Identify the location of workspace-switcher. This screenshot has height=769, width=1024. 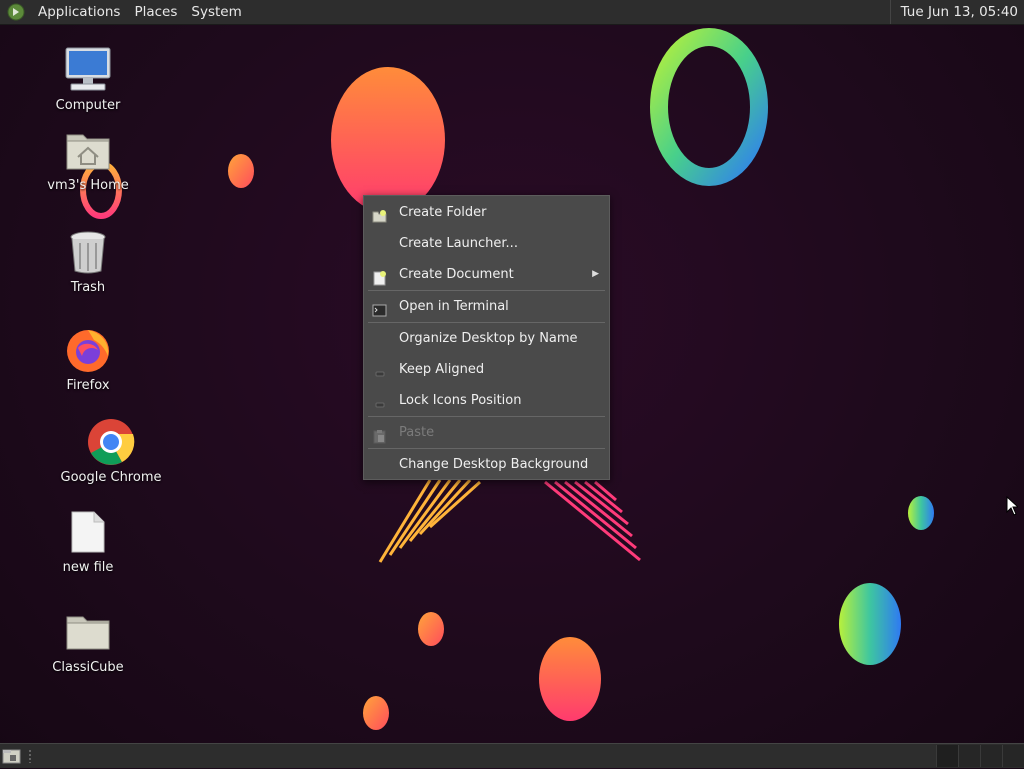
(980, 756).